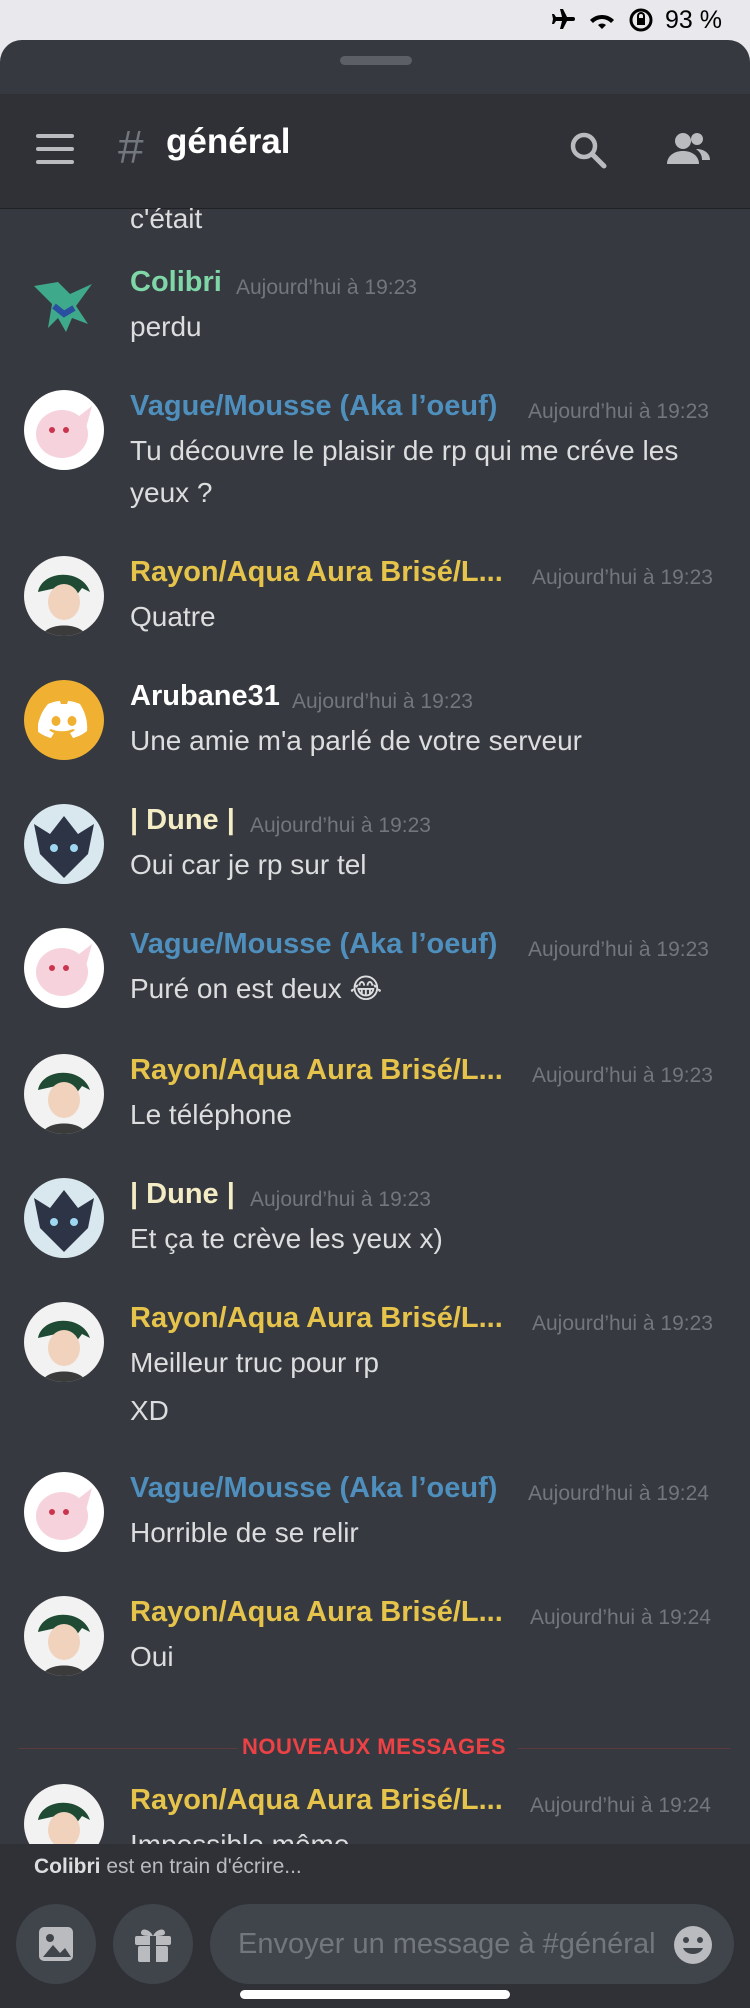  What do you see at coordinates (67, 1866) in the screenshot?
I see `typing-user: Colibri` at bounding box center [67, 1866].